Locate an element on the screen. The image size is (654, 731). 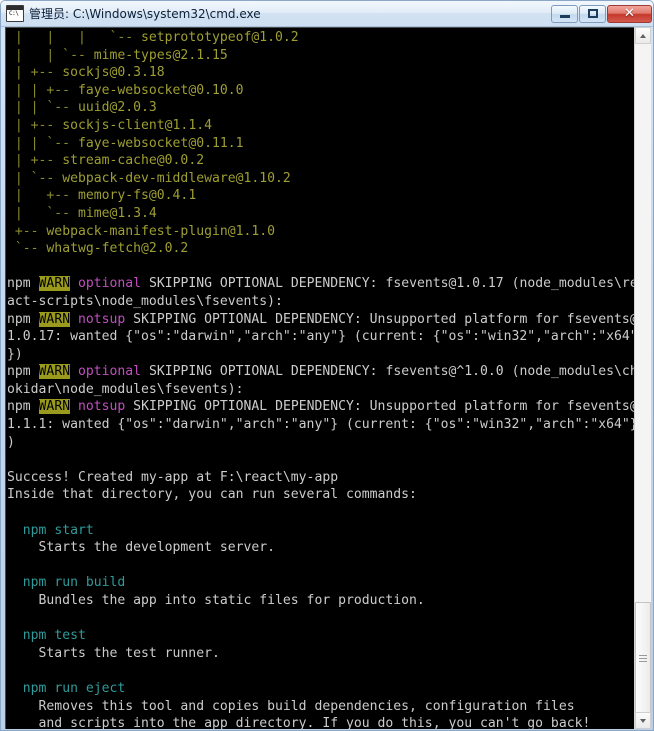
console-text-run: okidar\node_modules\fsevents): is located at coordinates (125, 389).